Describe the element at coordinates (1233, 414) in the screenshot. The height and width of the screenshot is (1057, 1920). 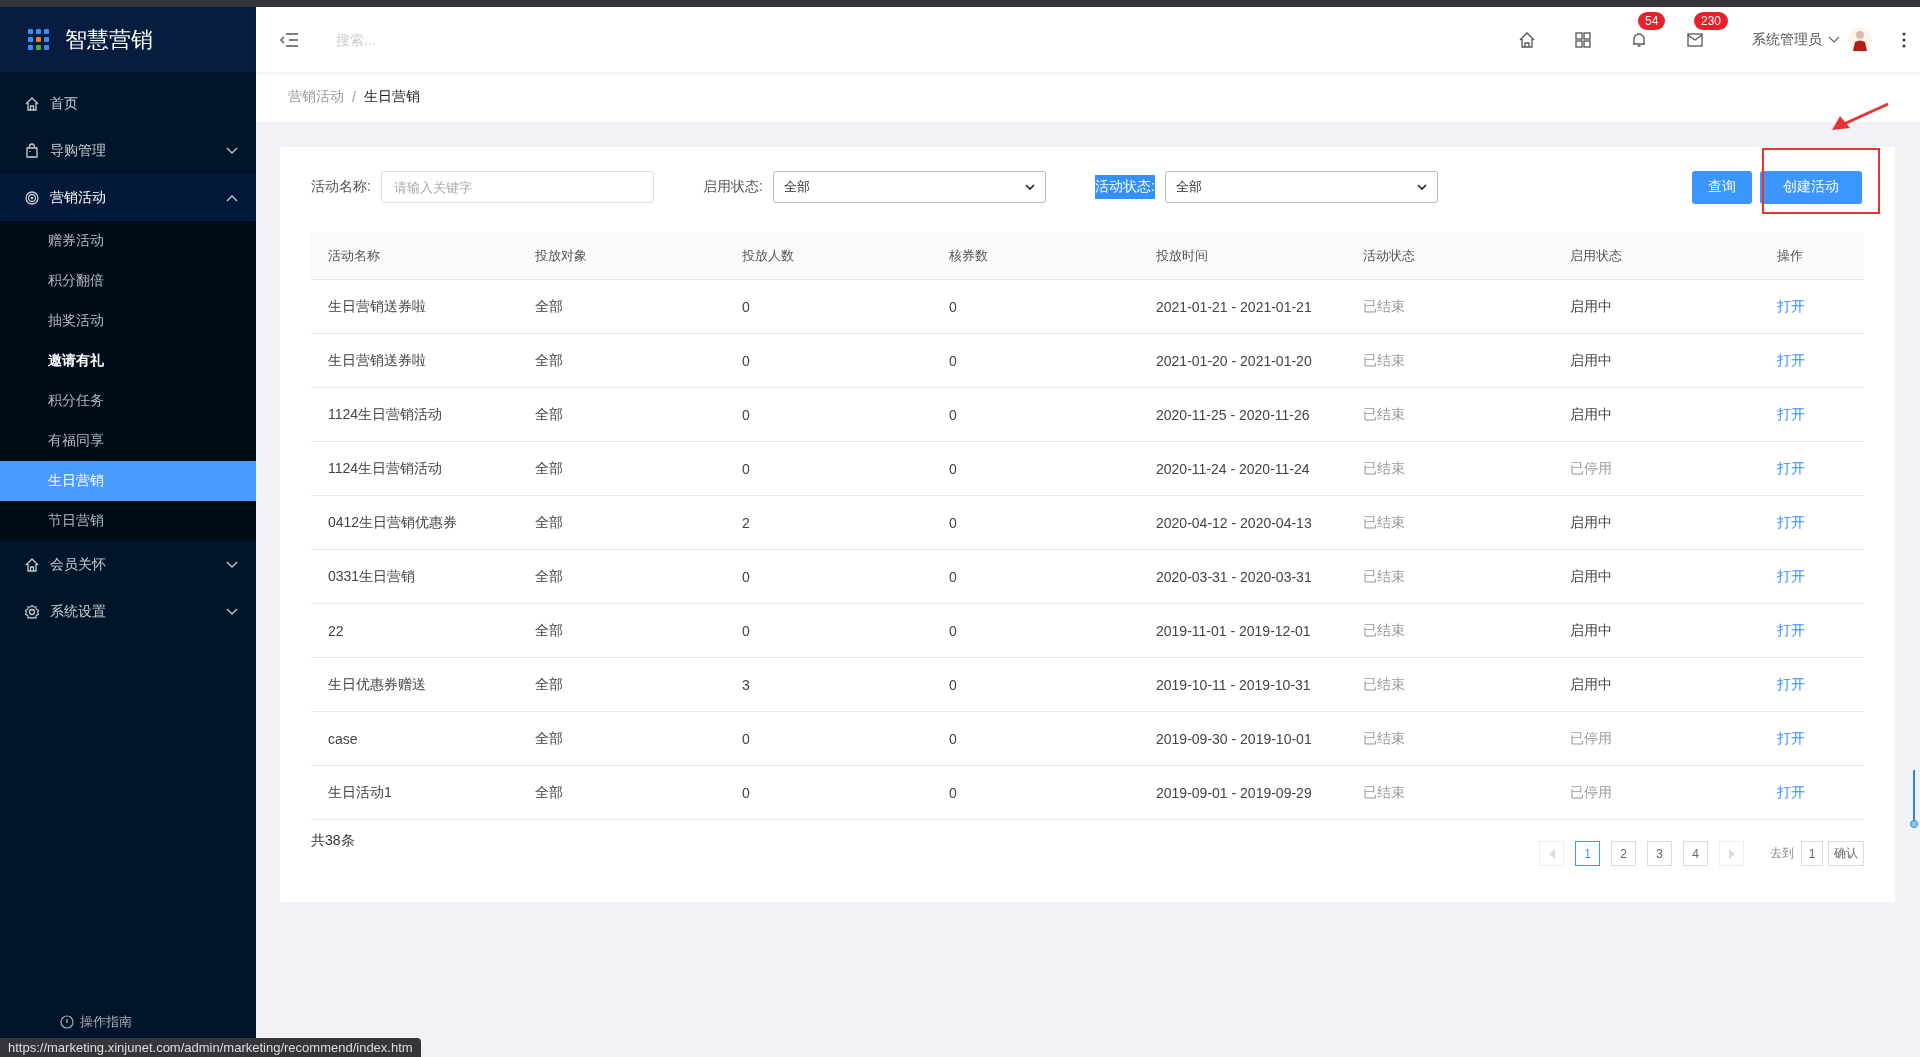
I see `table-cell-text: 2020-11-25 - 2020-11-26` at that location.